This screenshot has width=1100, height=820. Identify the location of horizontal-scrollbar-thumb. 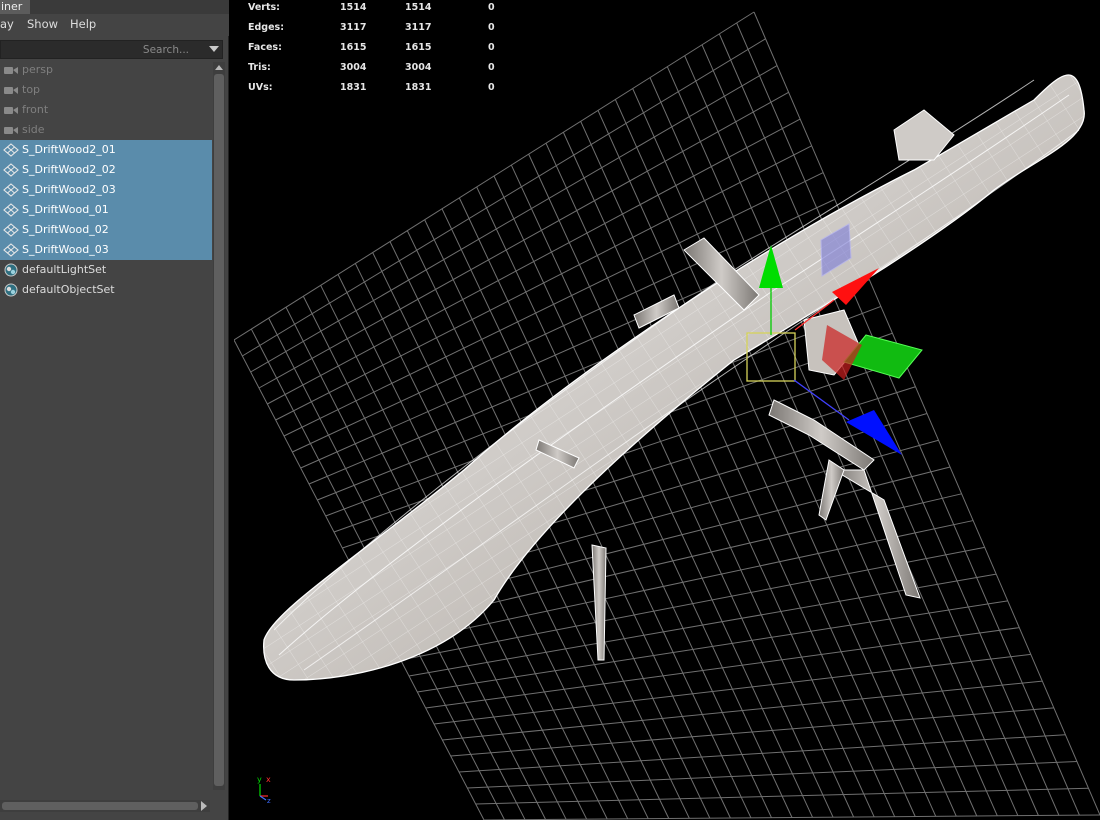
(100, 806).